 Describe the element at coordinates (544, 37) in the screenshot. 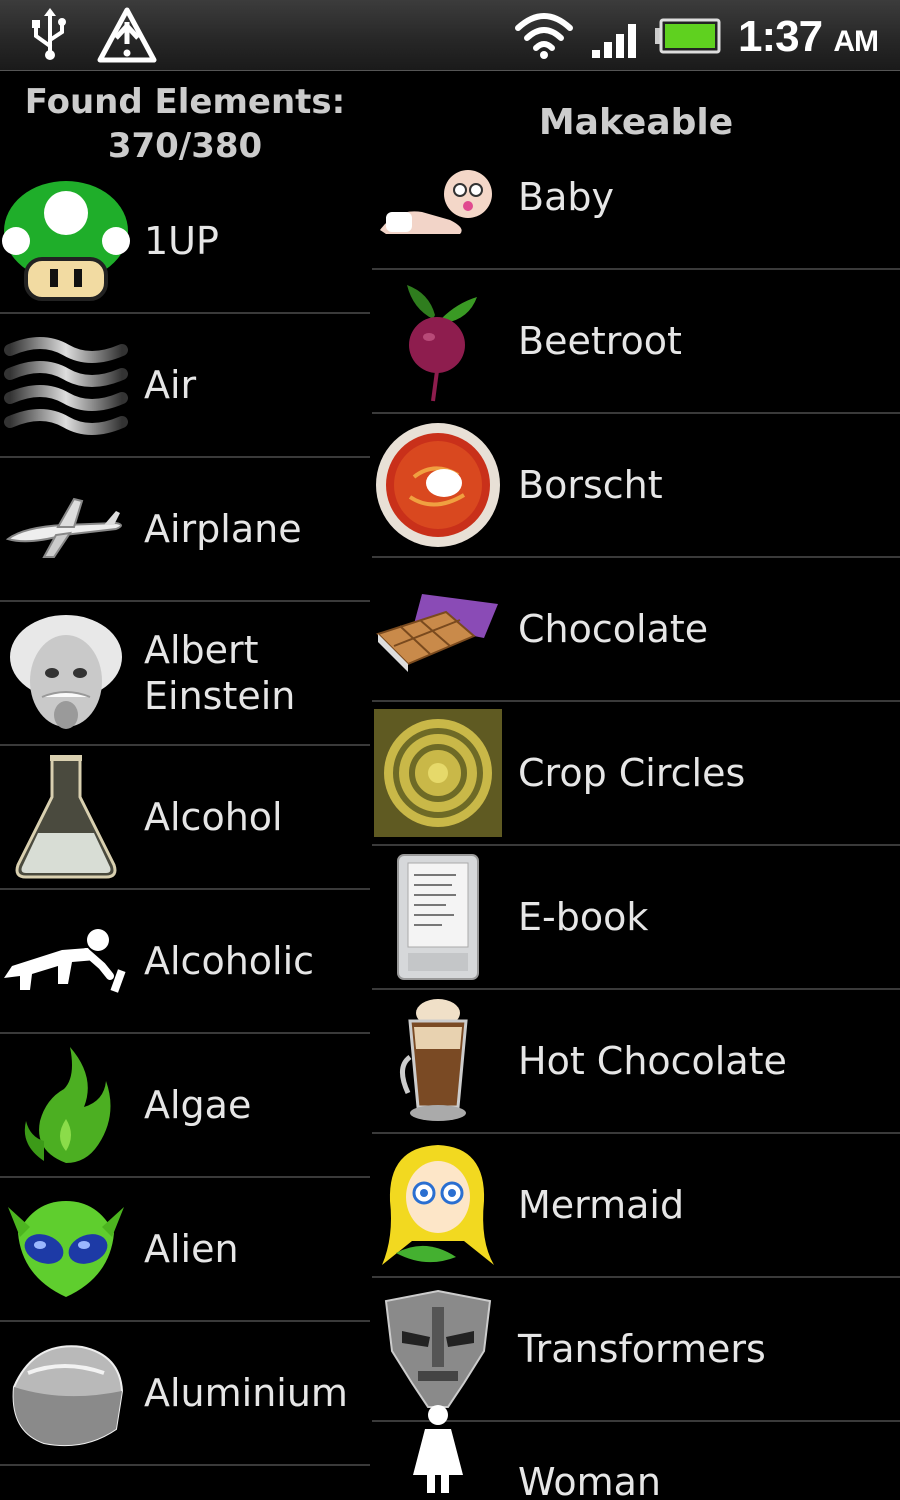

I see `wifi-icon` at that location.